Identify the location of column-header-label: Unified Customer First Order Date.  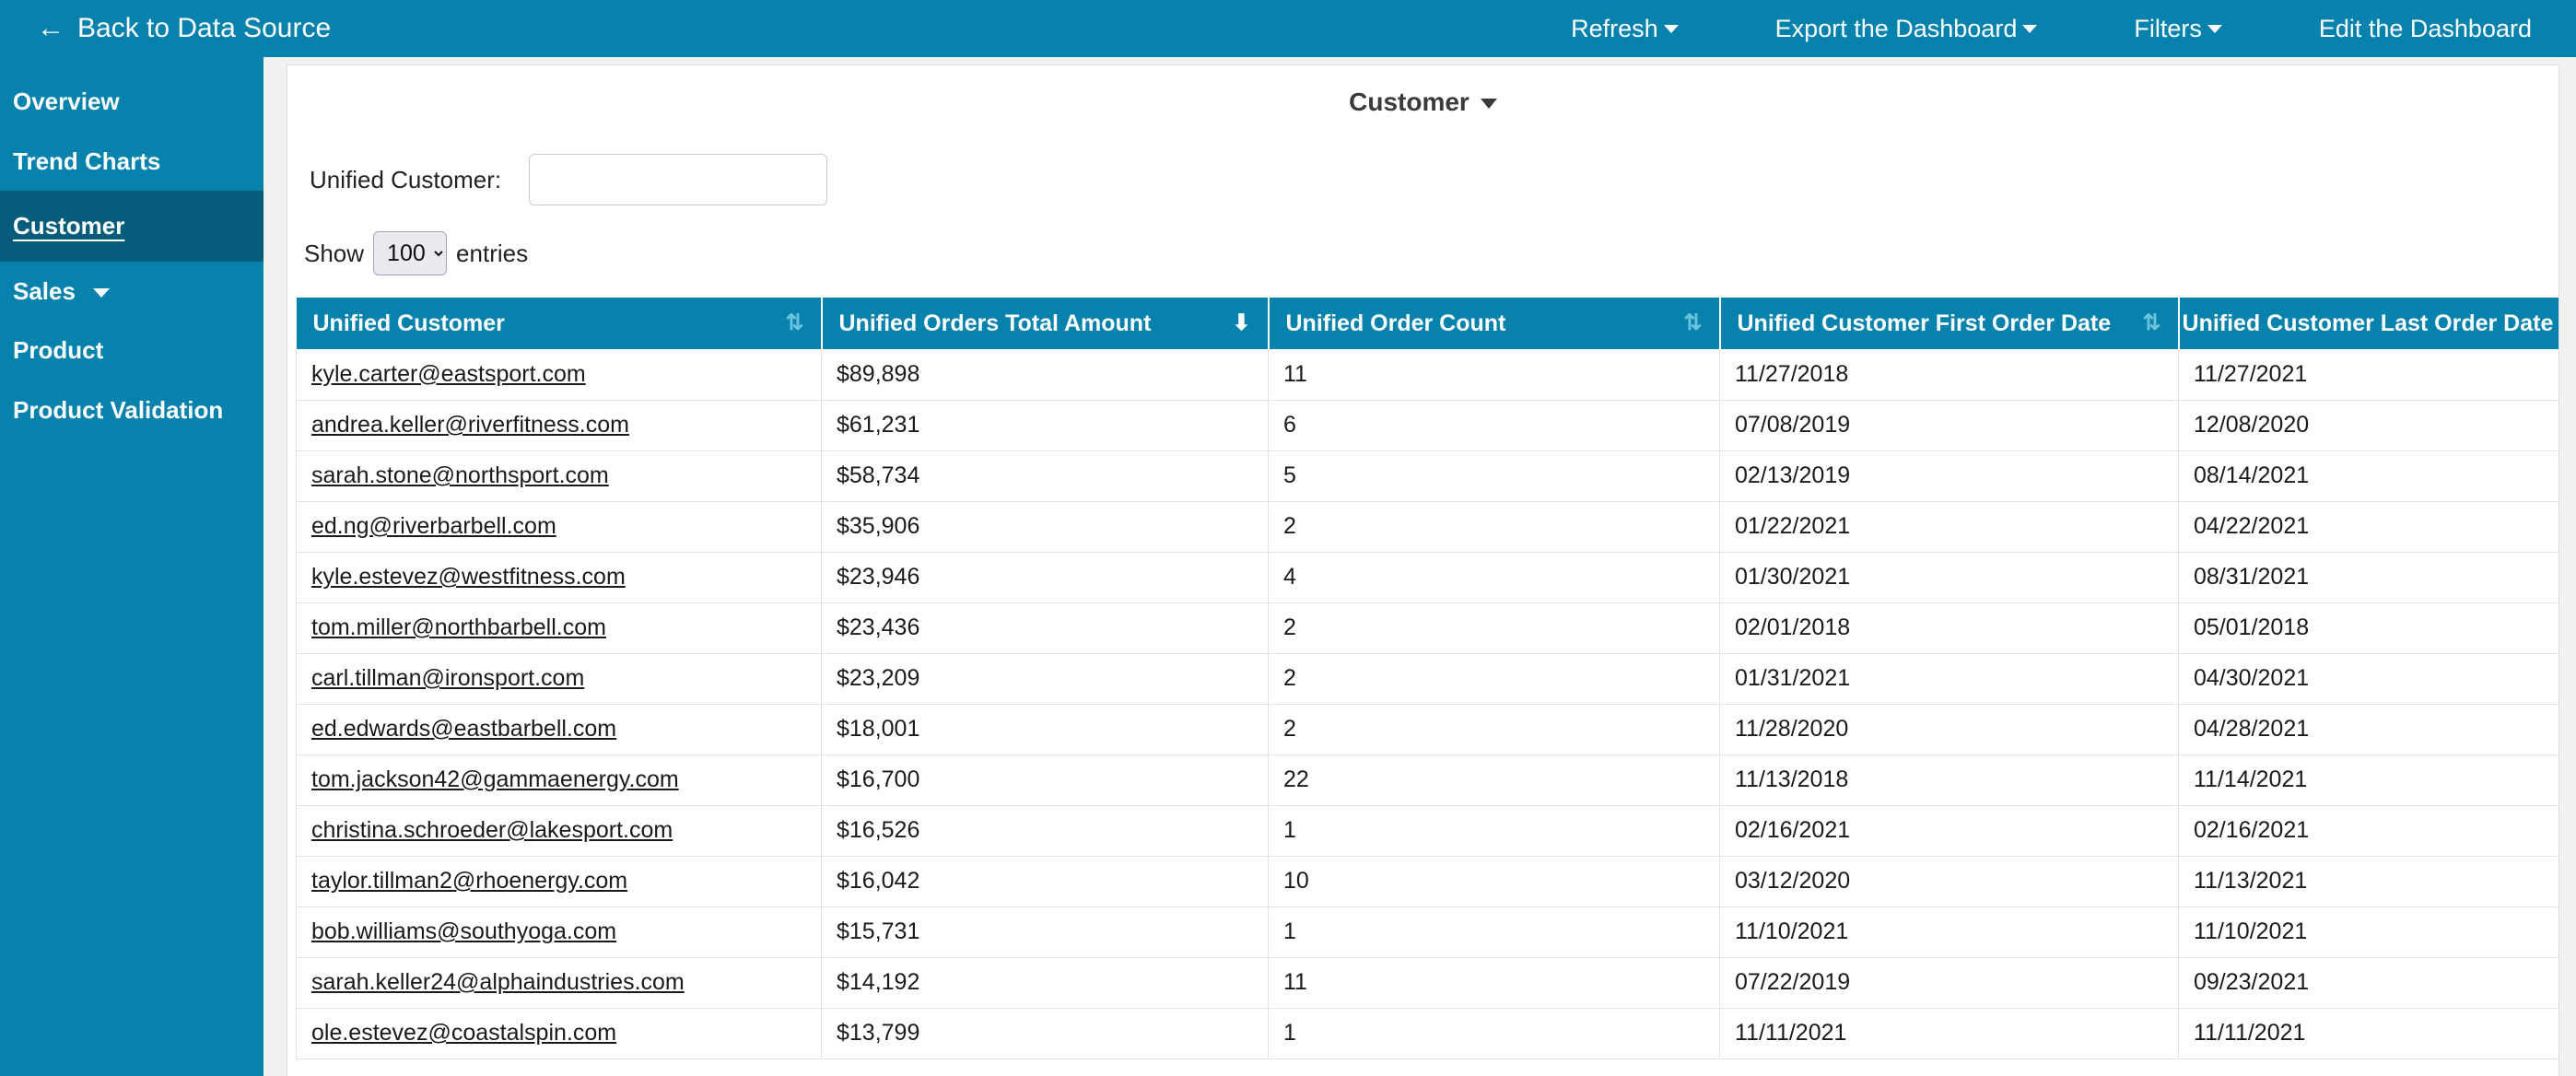
(1924, 323).